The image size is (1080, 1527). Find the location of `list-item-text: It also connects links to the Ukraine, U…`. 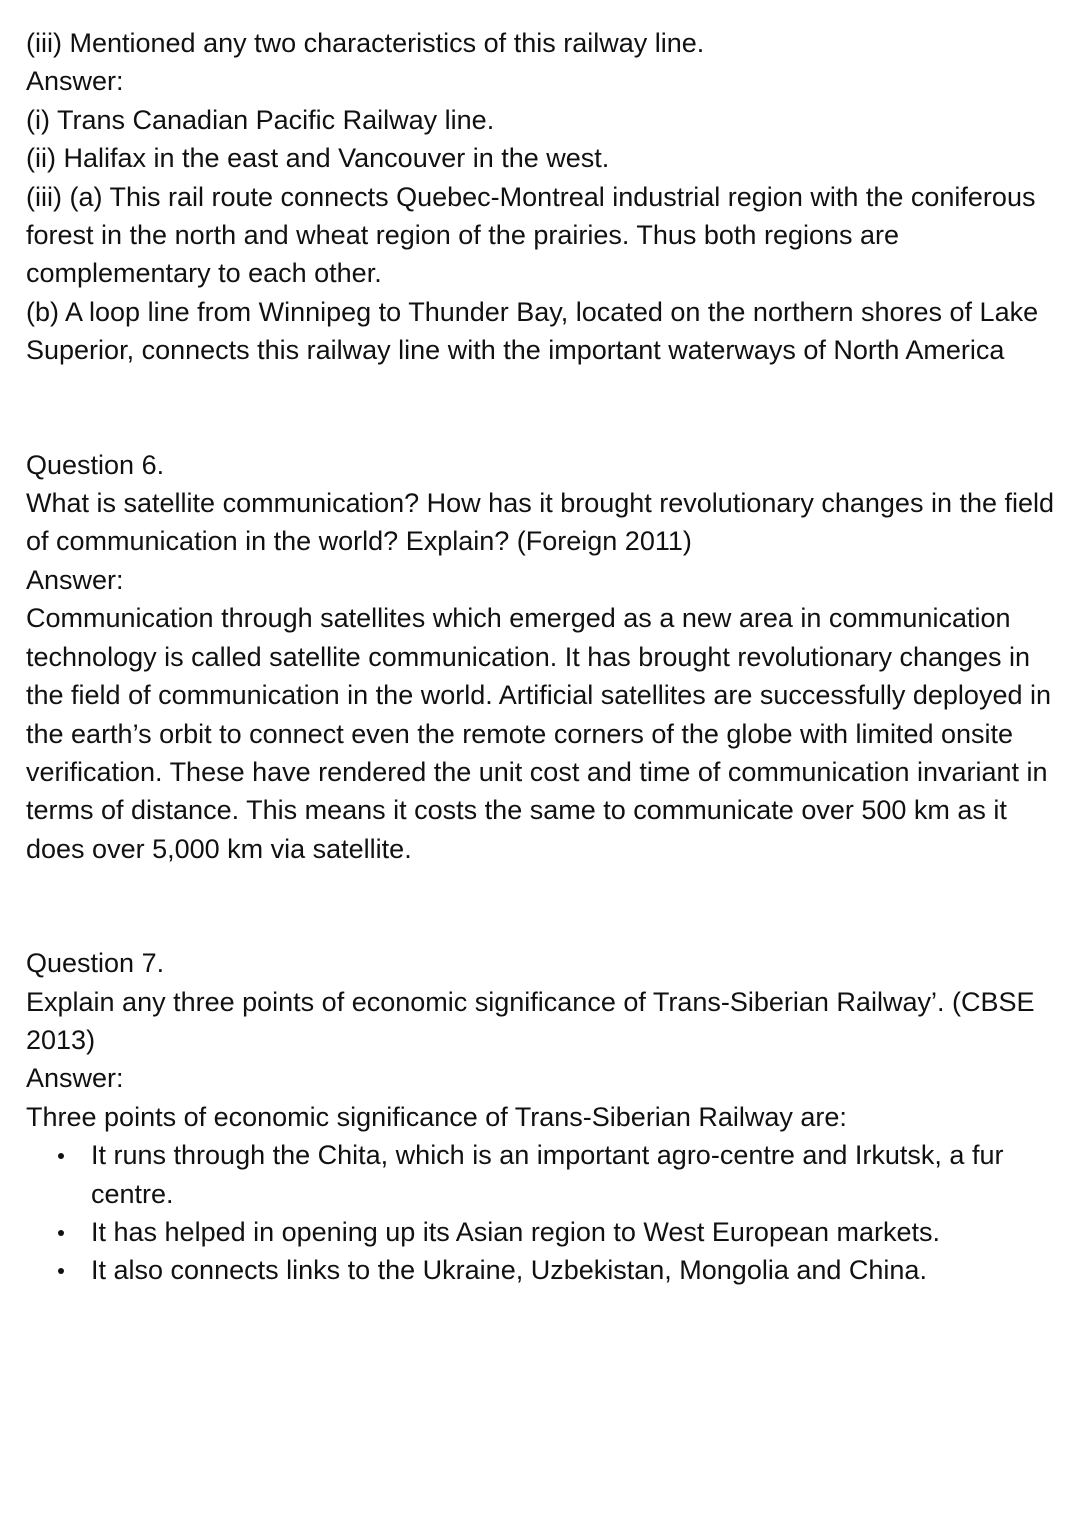

list-item-text: It also connects links to the Ukraine, U… is located at coordinates (509, 1270).